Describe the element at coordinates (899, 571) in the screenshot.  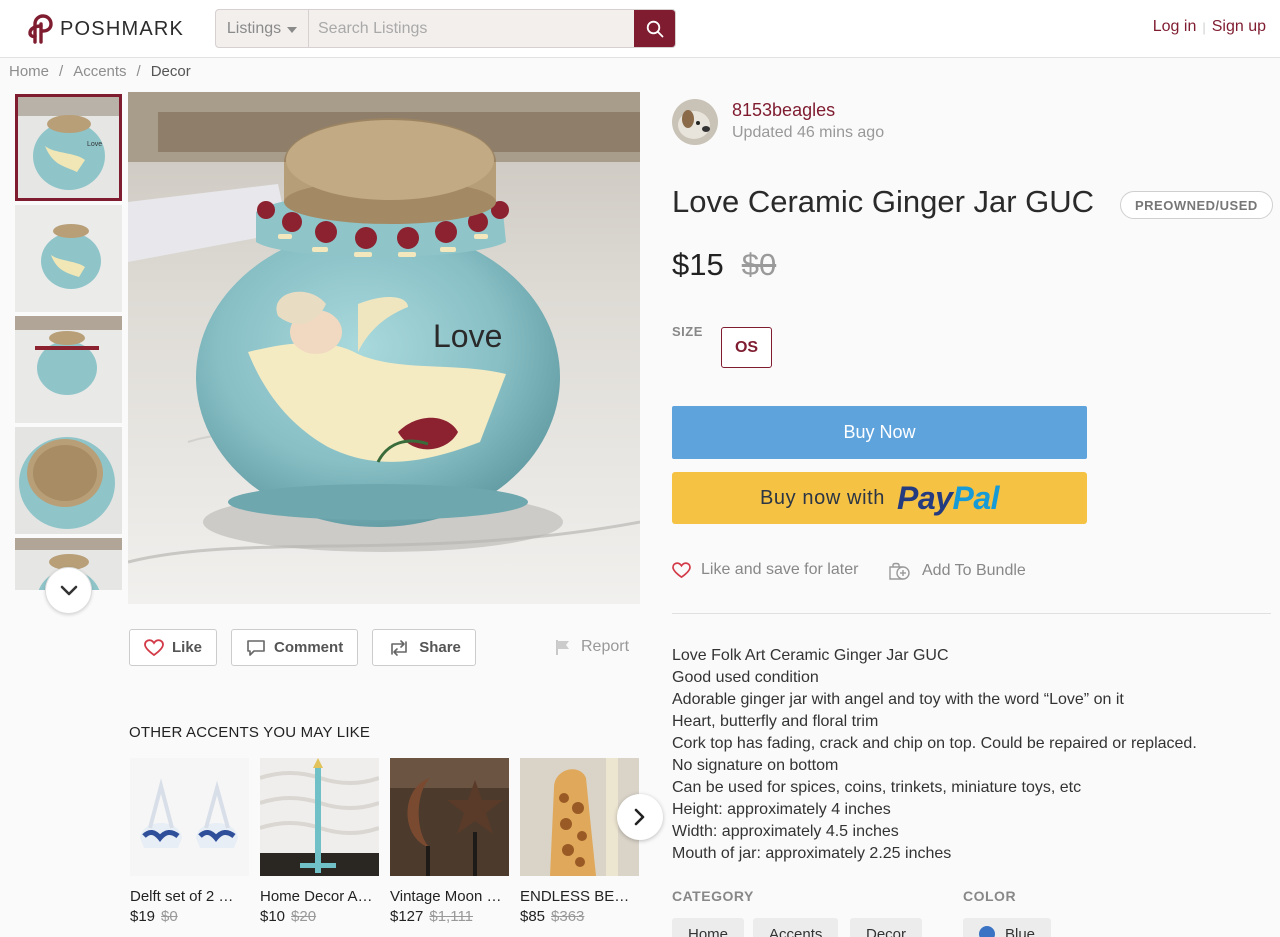
I see `bundle-add-icon` at that location.